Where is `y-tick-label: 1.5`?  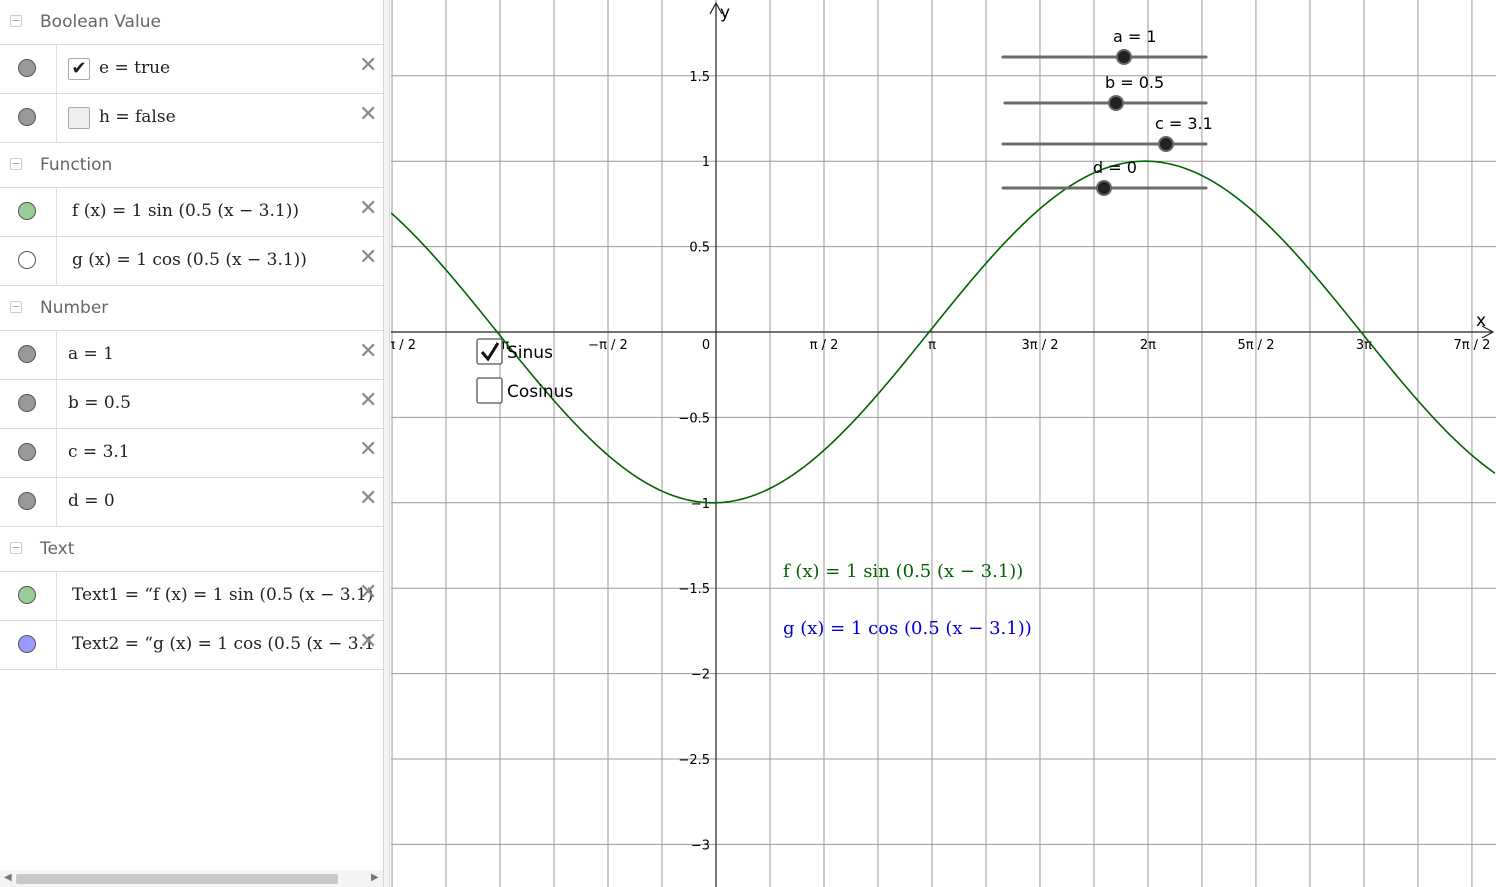
y-tick-label: 1.5 is located at coordinates (699, 77).